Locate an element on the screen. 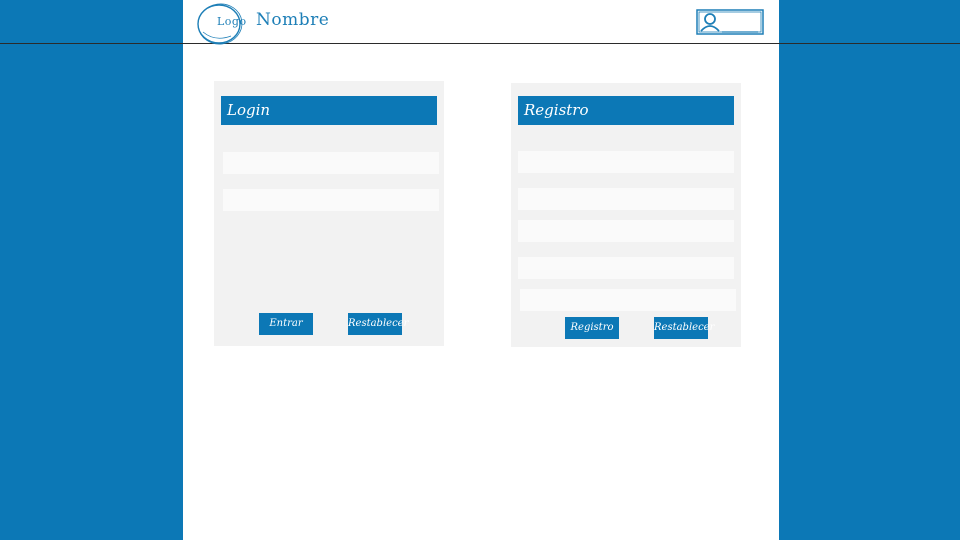 This screenshot has height=540, width=960. user-account-button is located at coordinates (730, 22).